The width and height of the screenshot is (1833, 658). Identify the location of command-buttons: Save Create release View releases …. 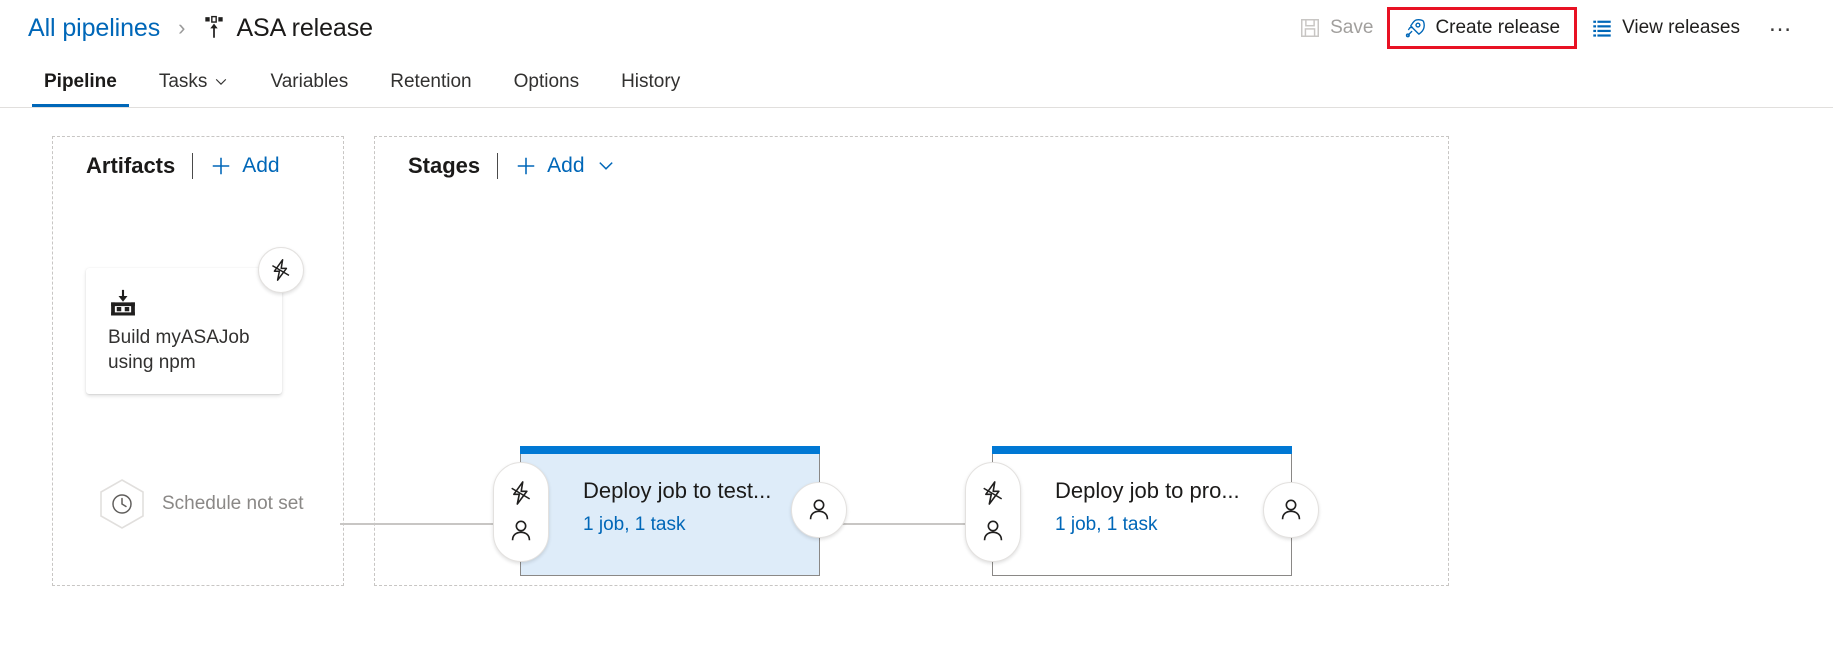
(1547, 28).